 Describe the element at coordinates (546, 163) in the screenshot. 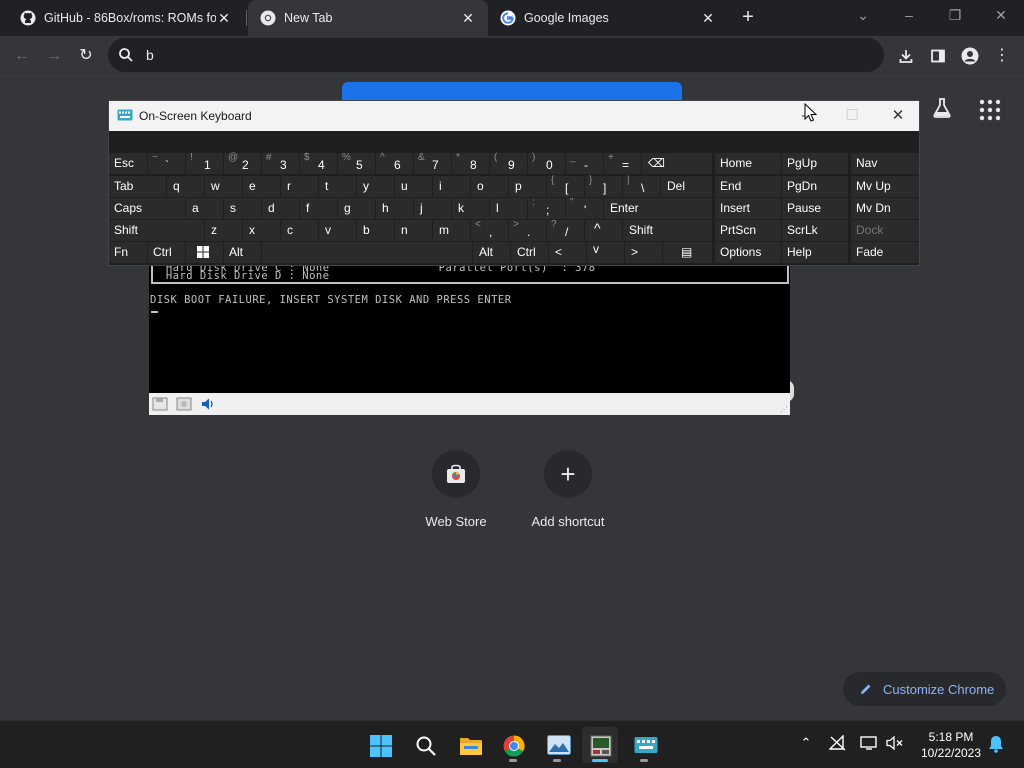

I see `key-0: ) 0` at that location.